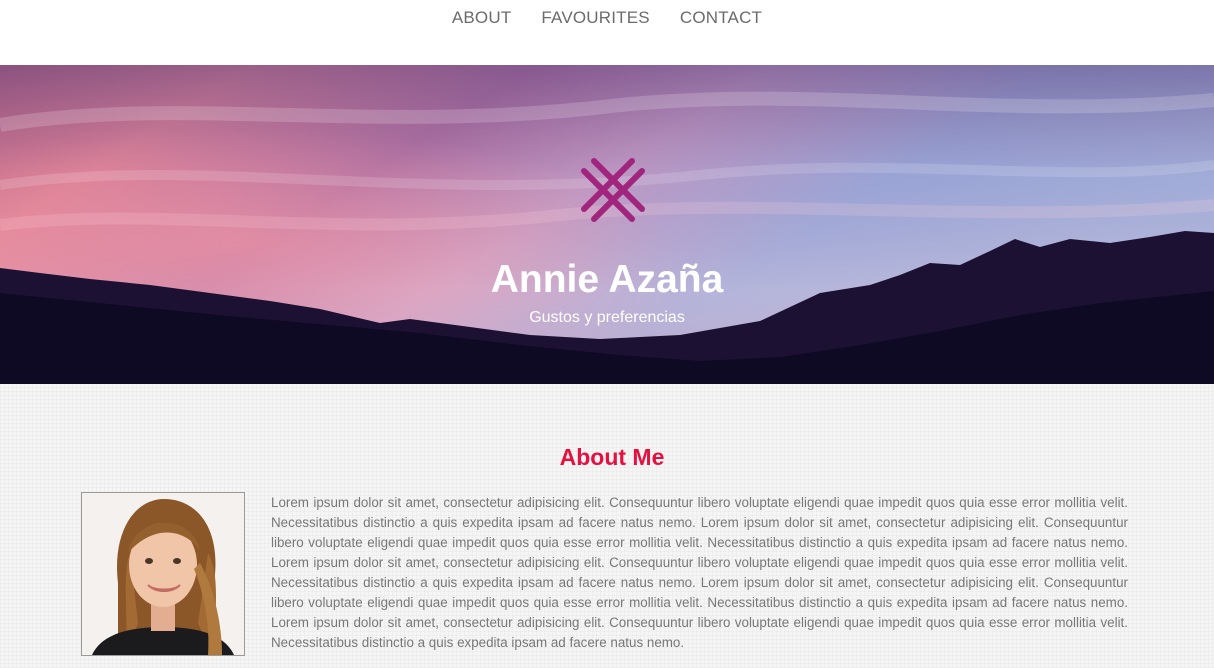 Image resolution: width=1214 pixels, height=668 pixels. What do you see at coordinates (607, 279) in the screenshot?
I see `hero-title: Annie Azaña` at bounding box center [607, 279].